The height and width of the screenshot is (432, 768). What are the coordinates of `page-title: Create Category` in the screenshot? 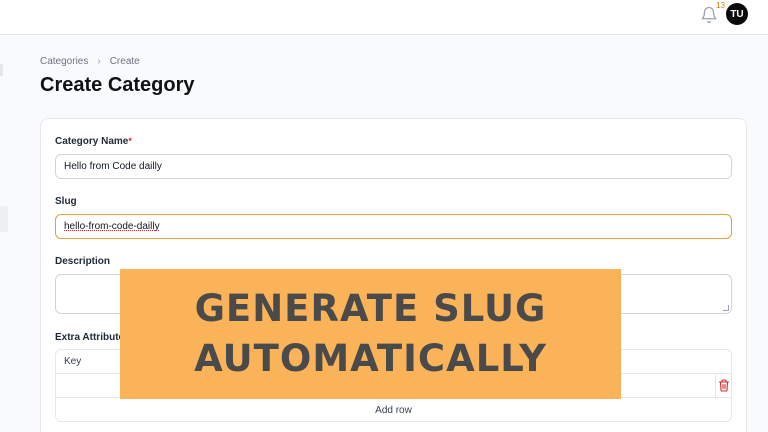 It's located at (117, 85).